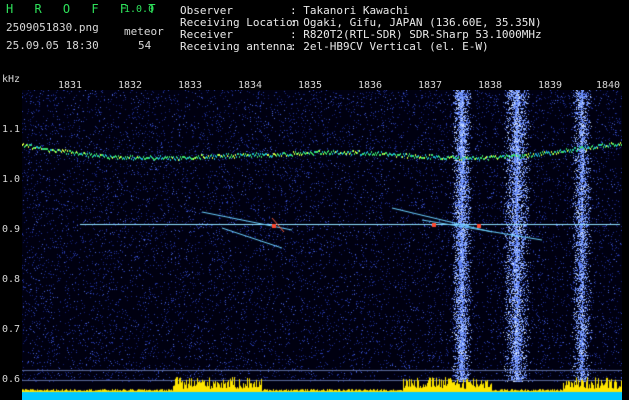 The width and height of the screenshot is (629, 400). Describe the element at coordinates (144, 31) in the screenshot. I see `meteor-label: meteor` at that location.